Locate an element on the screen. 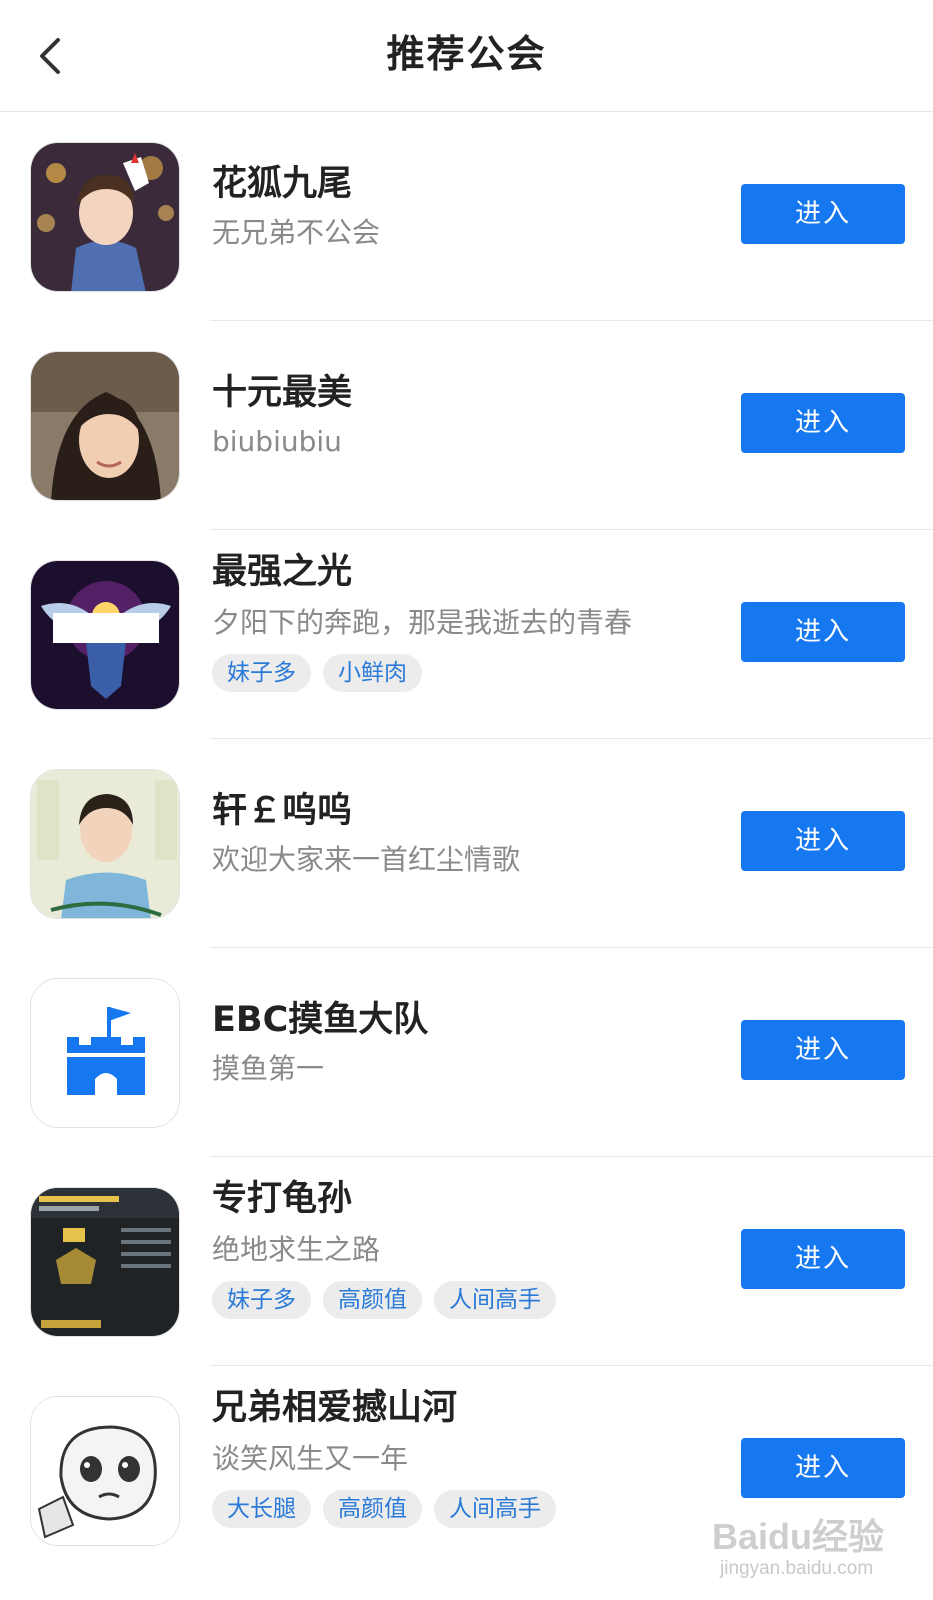 Image resolution: width=933 pixels, height=1600 pixels. tag-chip: 小鲜肉 is located at coordinates (372, 673).